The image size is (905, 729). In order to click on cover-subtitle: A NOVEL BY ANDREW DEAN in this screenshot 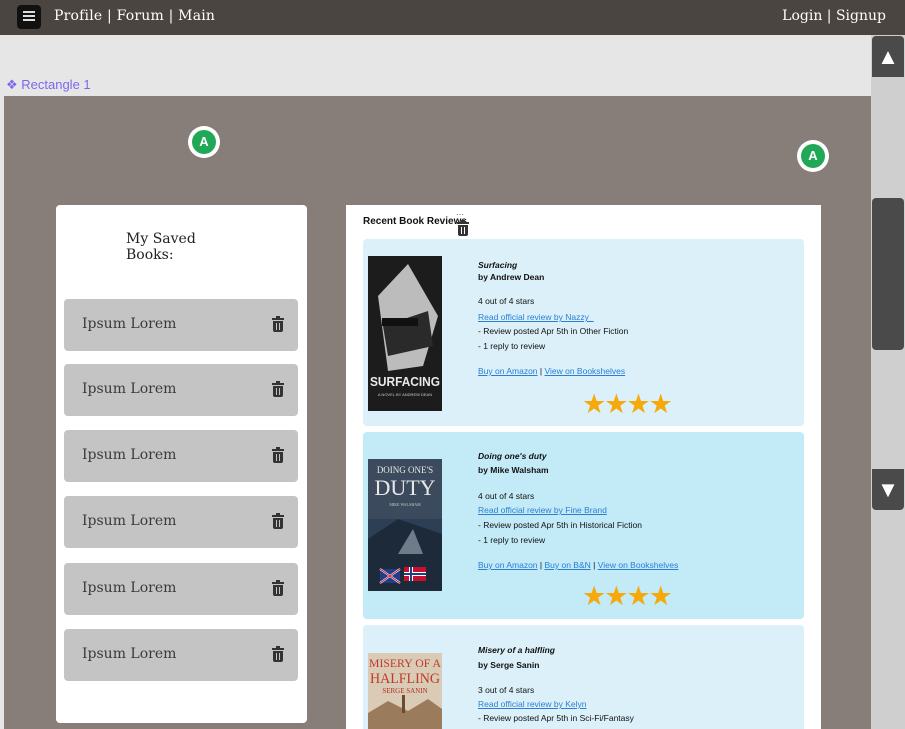, I will do `click(405, 394)`.